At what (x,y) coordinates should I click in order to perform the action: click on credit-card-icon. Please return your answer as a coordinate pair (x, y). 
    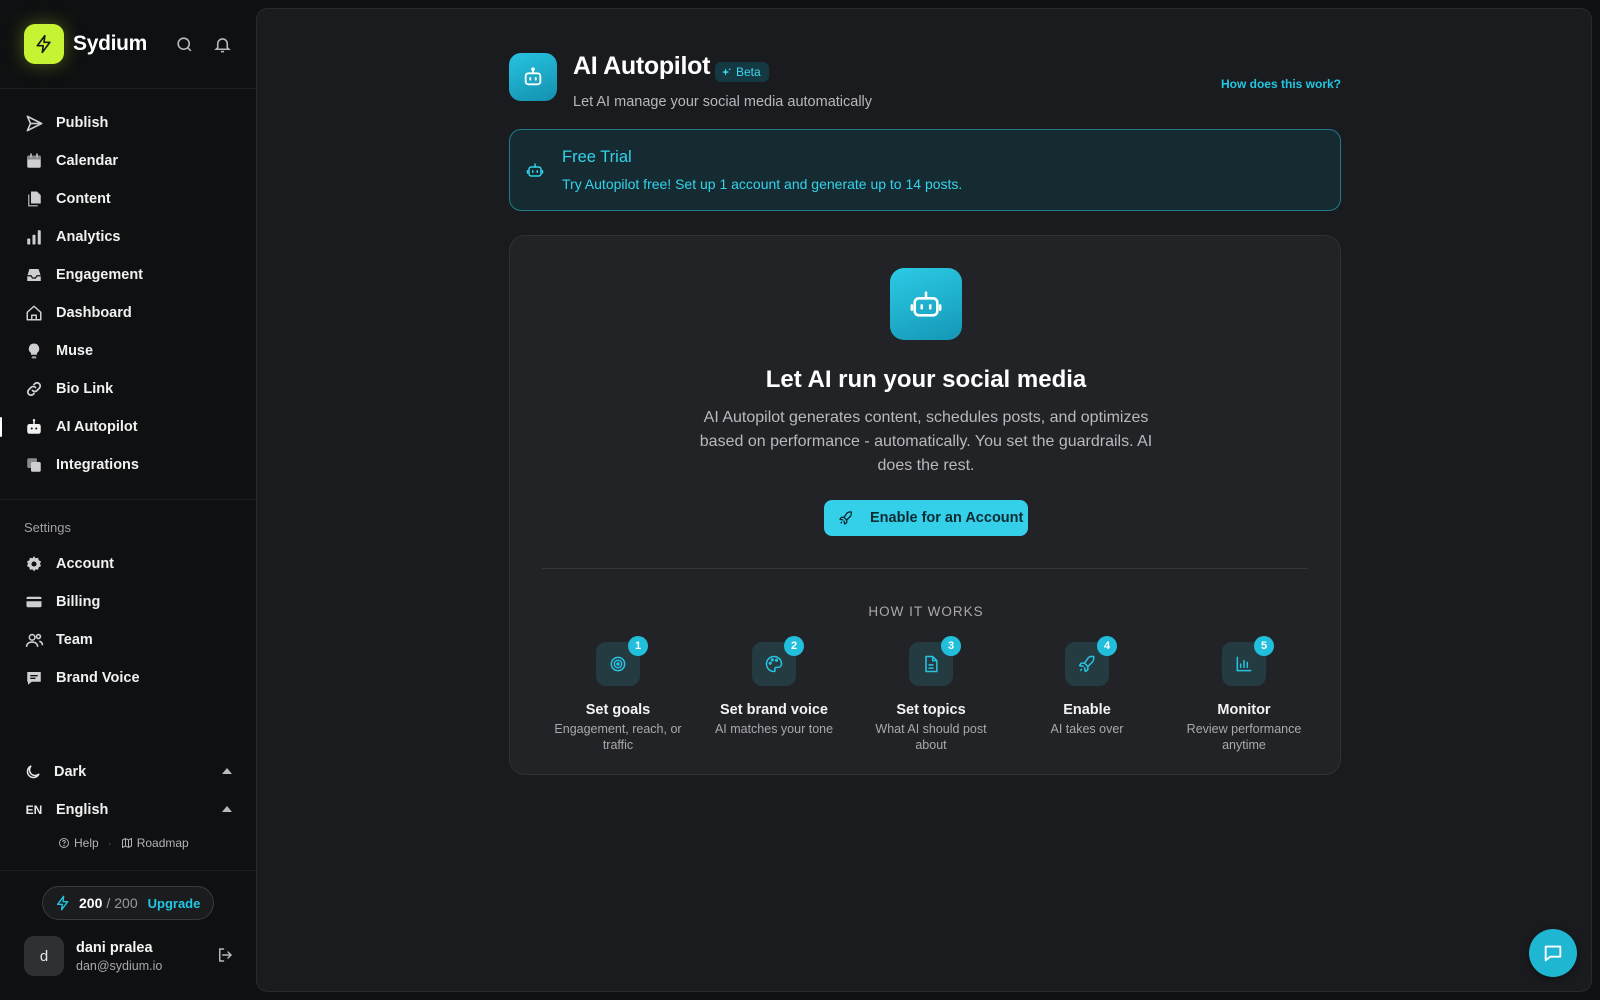
    Looking at the image, I should click on (34, 602).